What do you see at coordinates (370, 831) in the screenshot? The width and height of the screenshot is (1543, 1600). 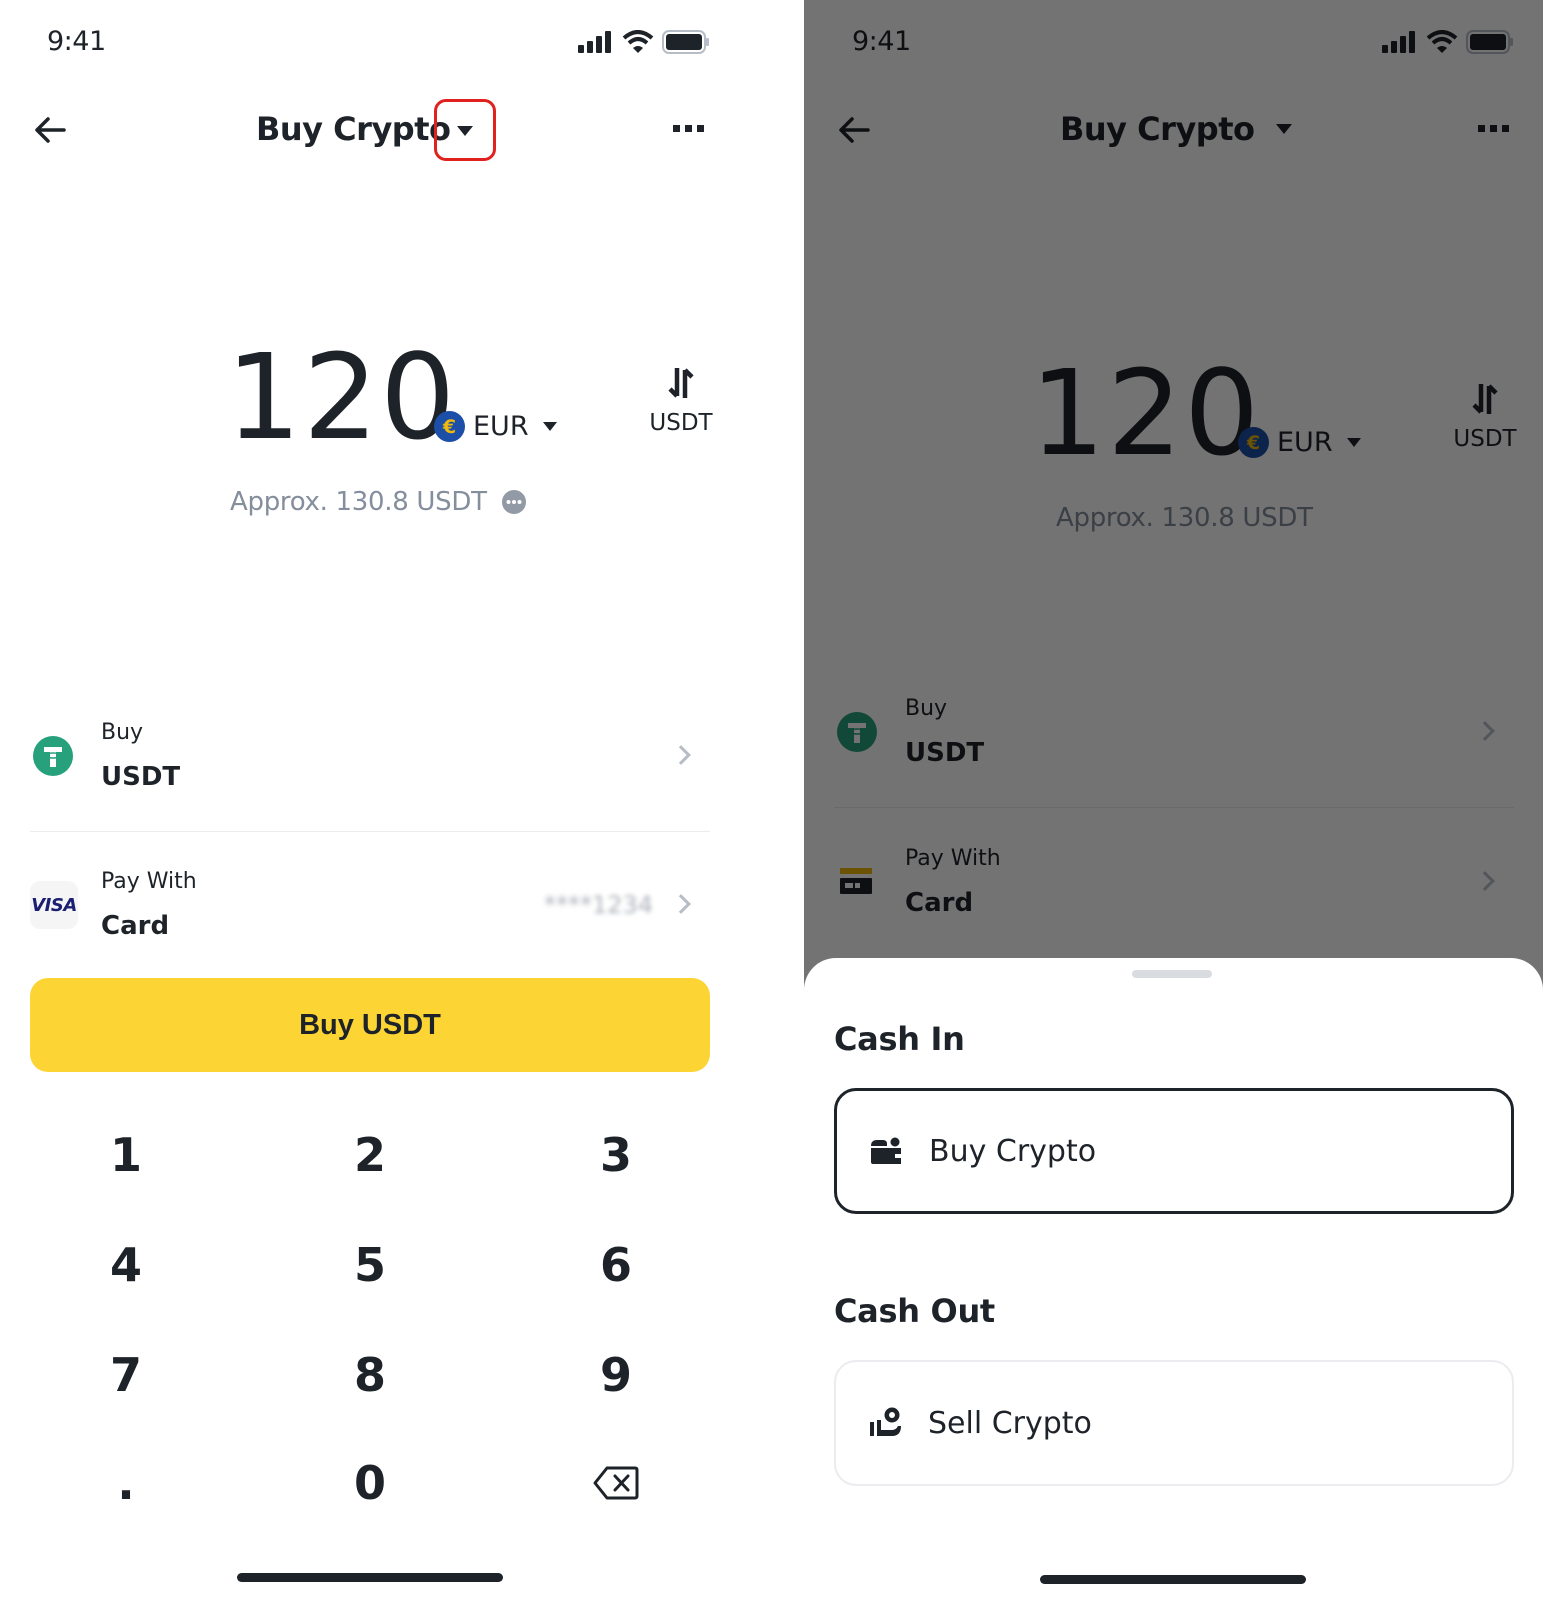 I see `row-divider` at bounding box center [370, 831].